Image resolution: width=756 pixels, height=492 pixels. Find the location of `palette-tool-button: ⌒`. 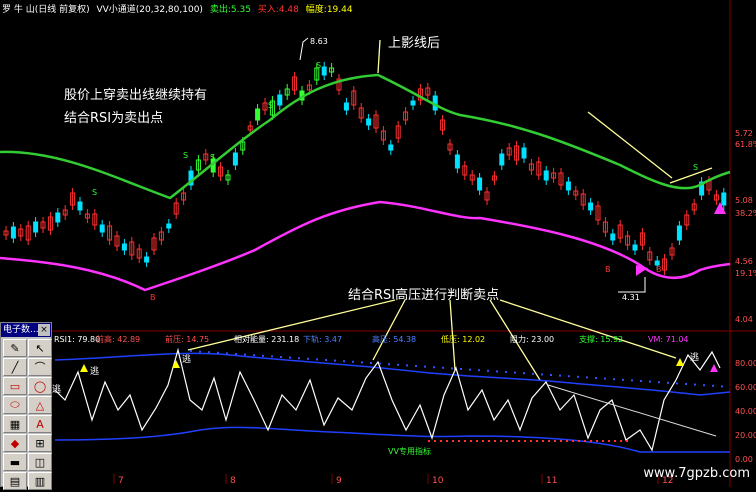

palette-tool-button: ⌒ is located at coordinates (40, 367).